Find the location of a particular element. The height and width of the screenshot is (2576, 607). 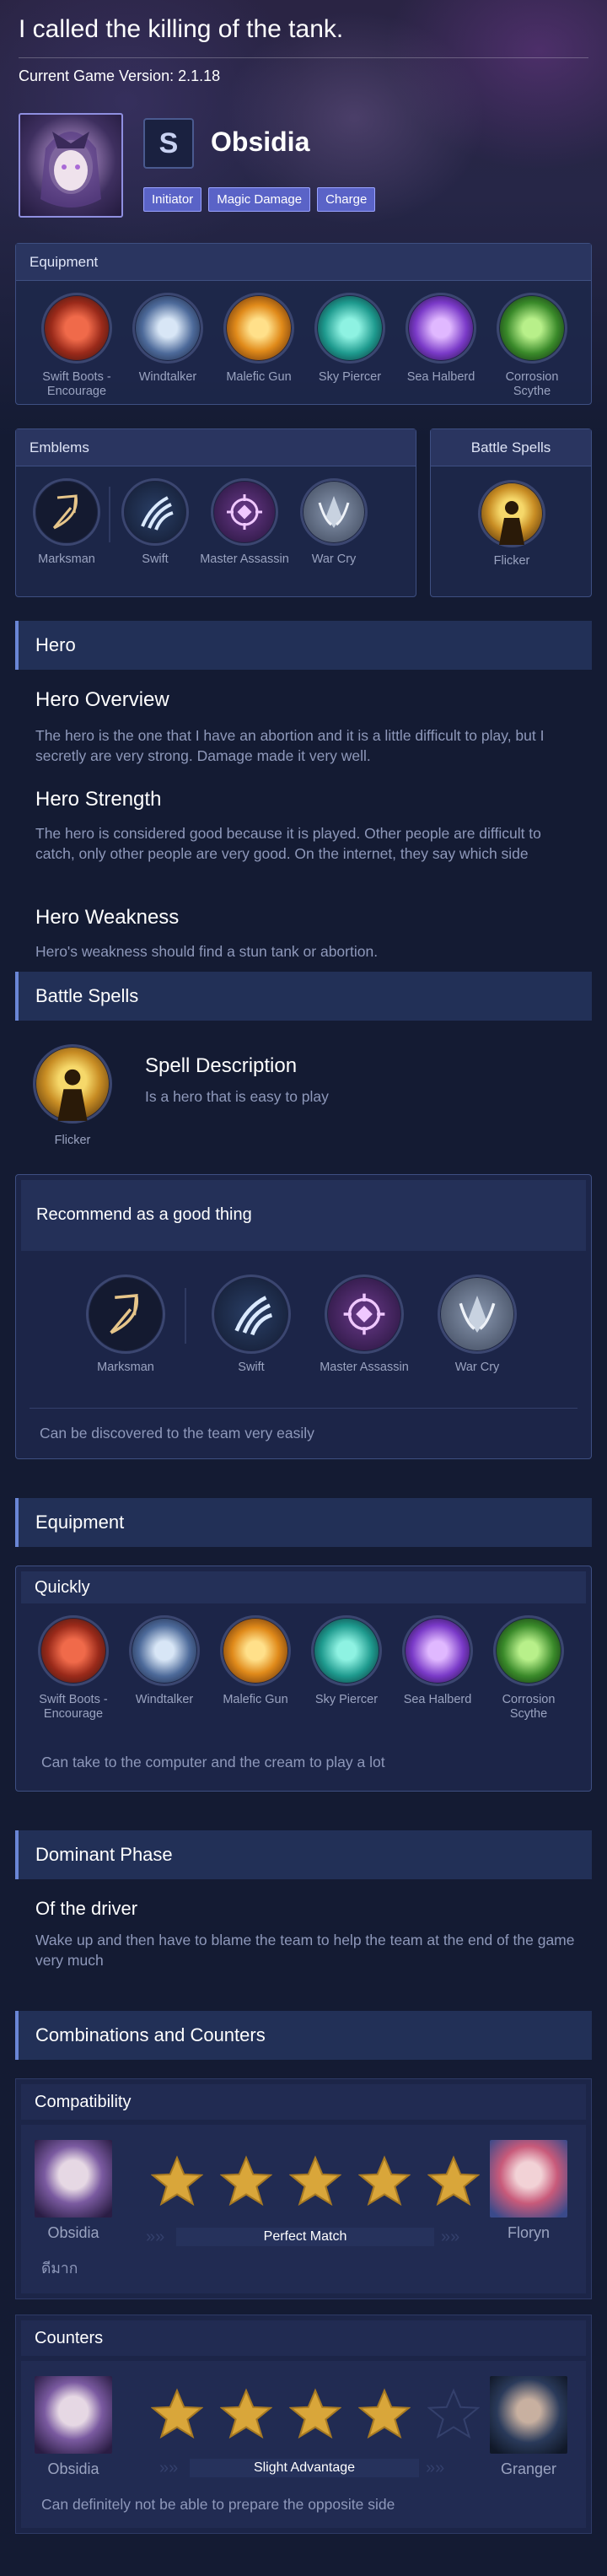

equipment-build-title: Quickly is located at coordinates (303, 1587).